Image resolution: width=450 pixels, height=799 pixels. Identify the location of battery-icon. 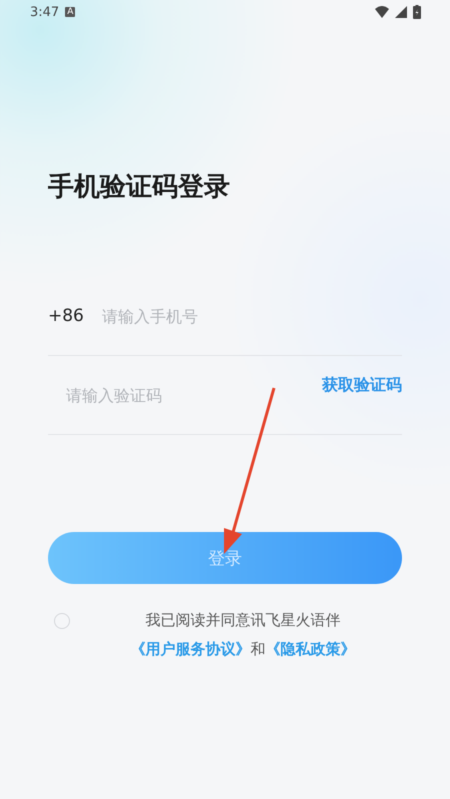
(417, 12).